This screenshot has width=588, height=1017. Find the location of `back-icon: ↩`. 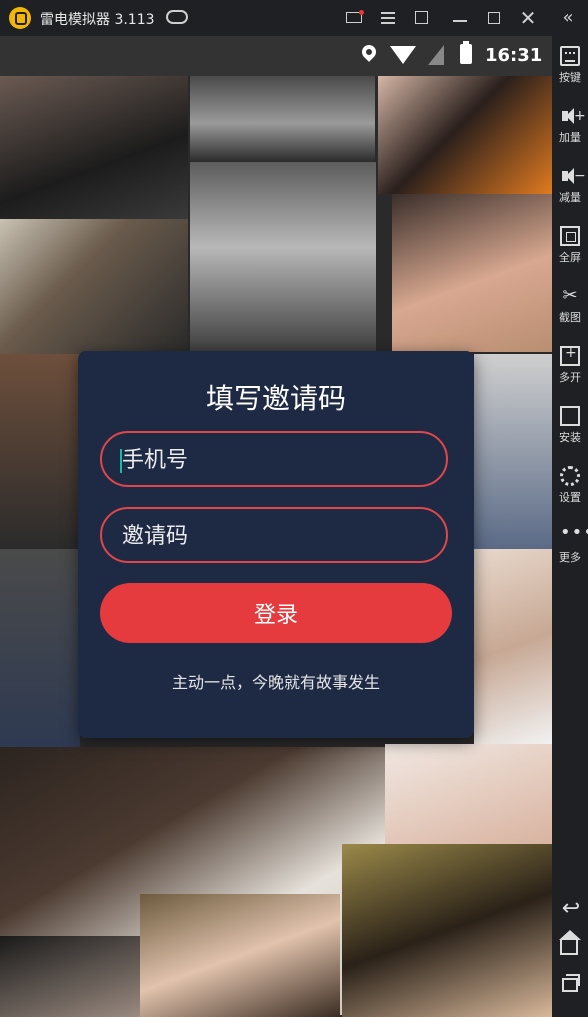

back-icon: ↩ is located at coordinates (571, 909).